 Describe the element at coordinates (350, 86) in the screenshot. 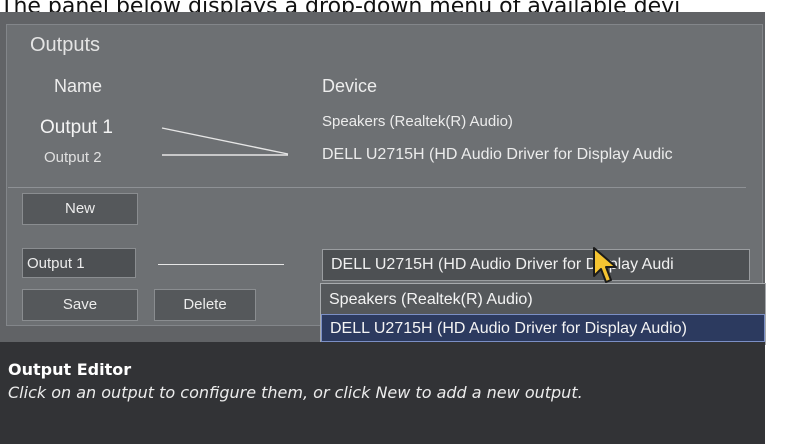

I see `device-column-header: Device` at that location.